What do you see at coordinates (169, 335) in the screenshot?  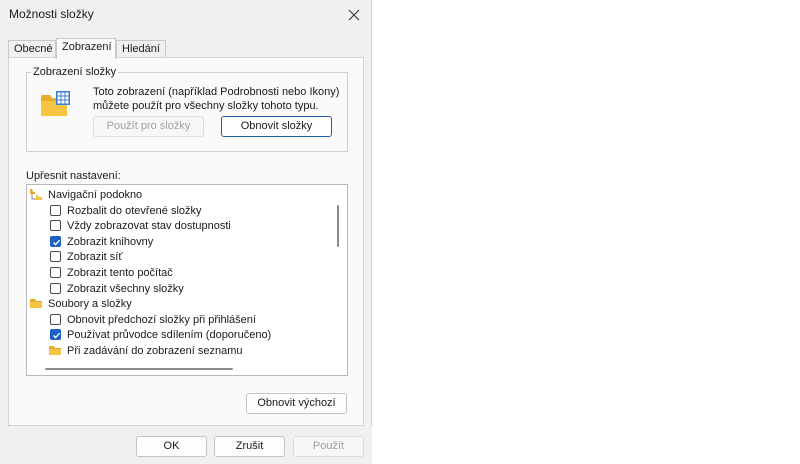 I see `tree-item-label: Používat průvodce sdílením (doporučeno)` at bounding box center [169, 335].